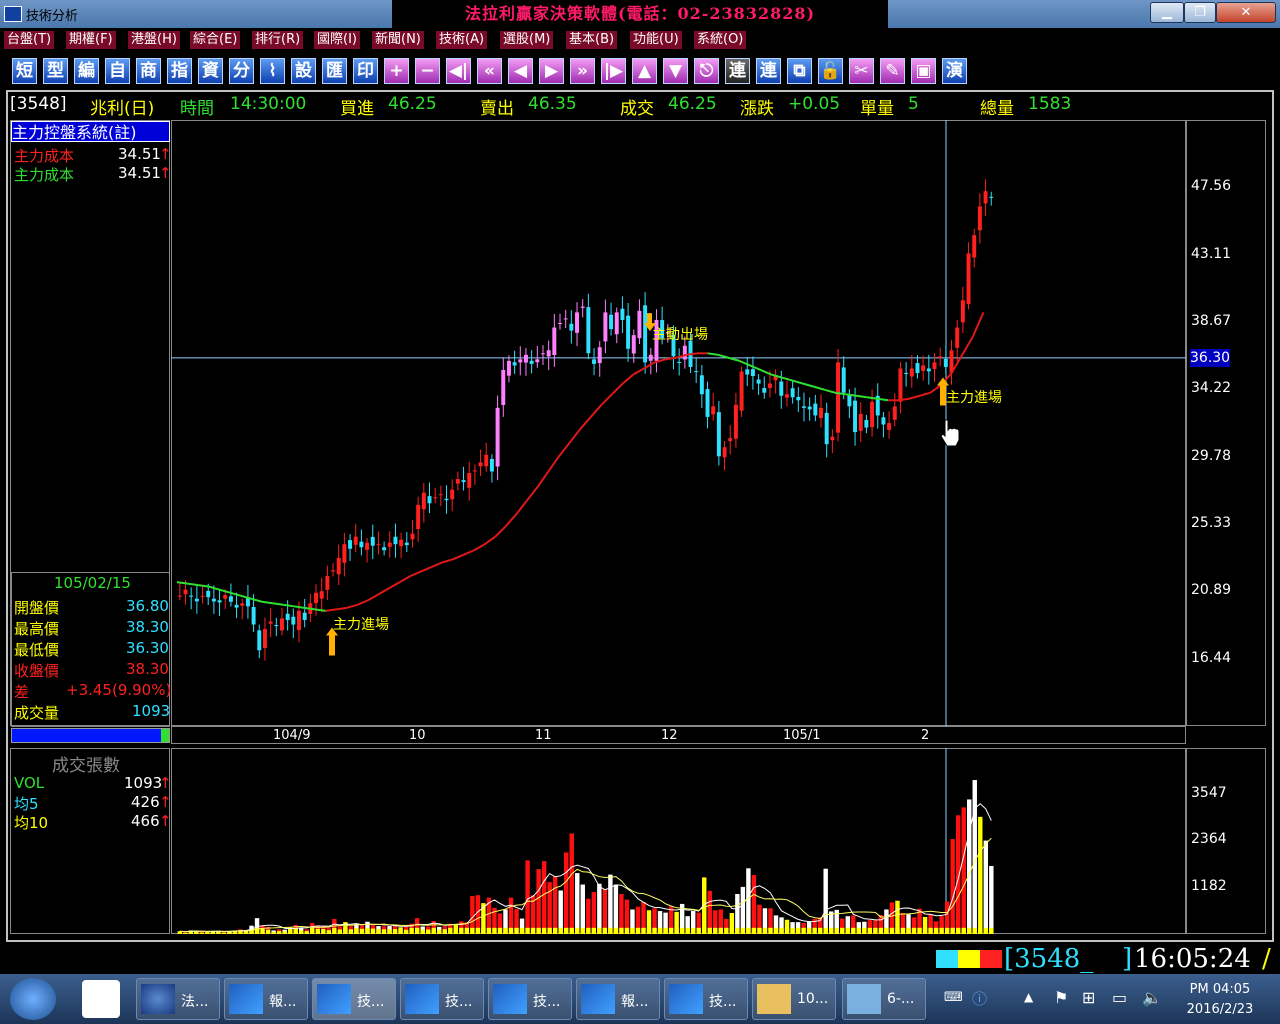 This screenshot has height=1024, width=1280. Describe the element at coordinates (720, 40) in the screenshot. I see `menu-item-11: 系統(O)` at that location.